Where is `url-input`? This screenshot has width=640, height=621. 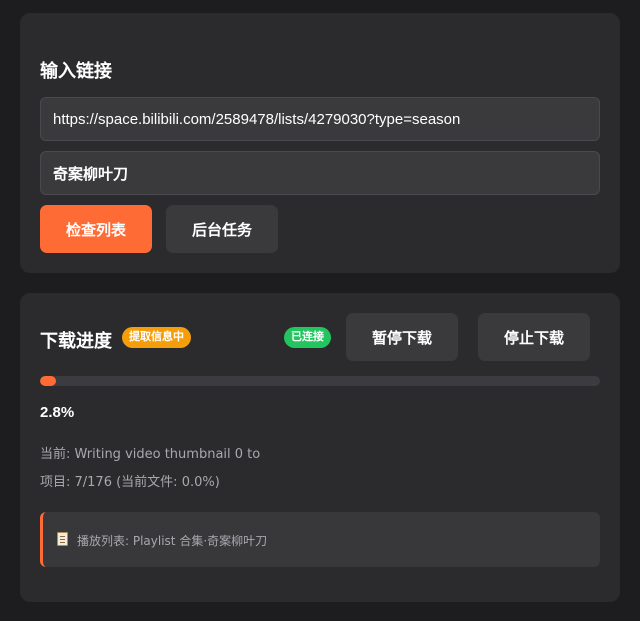
url-input is located at coordinates (320, 119).